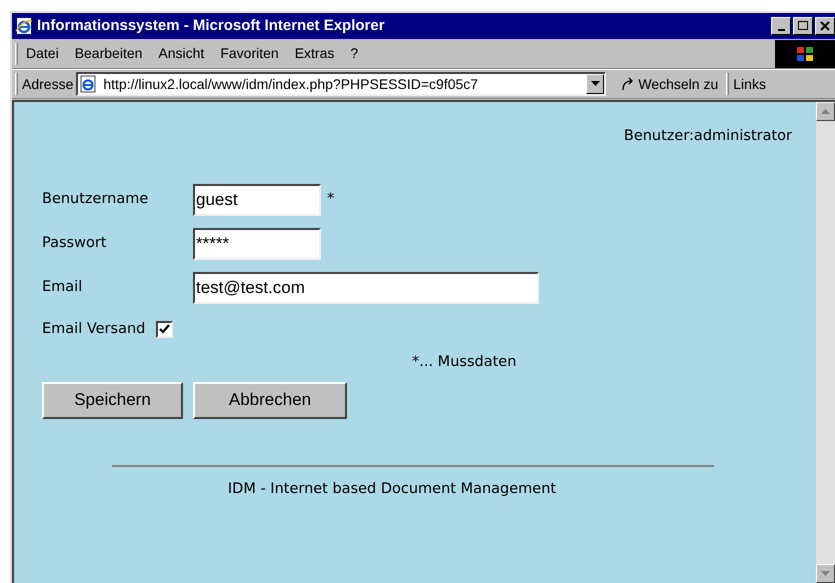  I want to click on windows-logo, so click(805, 54).